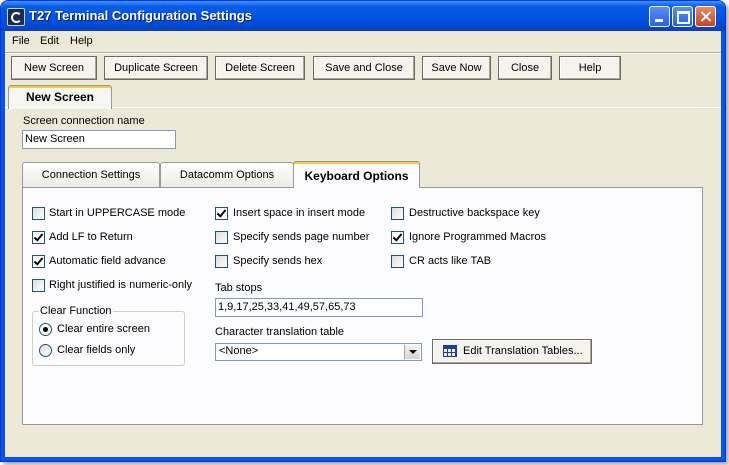  What do you see at coordinates (450, 351) in the screenshot?
I see `table-grid-icon` at bounding box center [450, 351].